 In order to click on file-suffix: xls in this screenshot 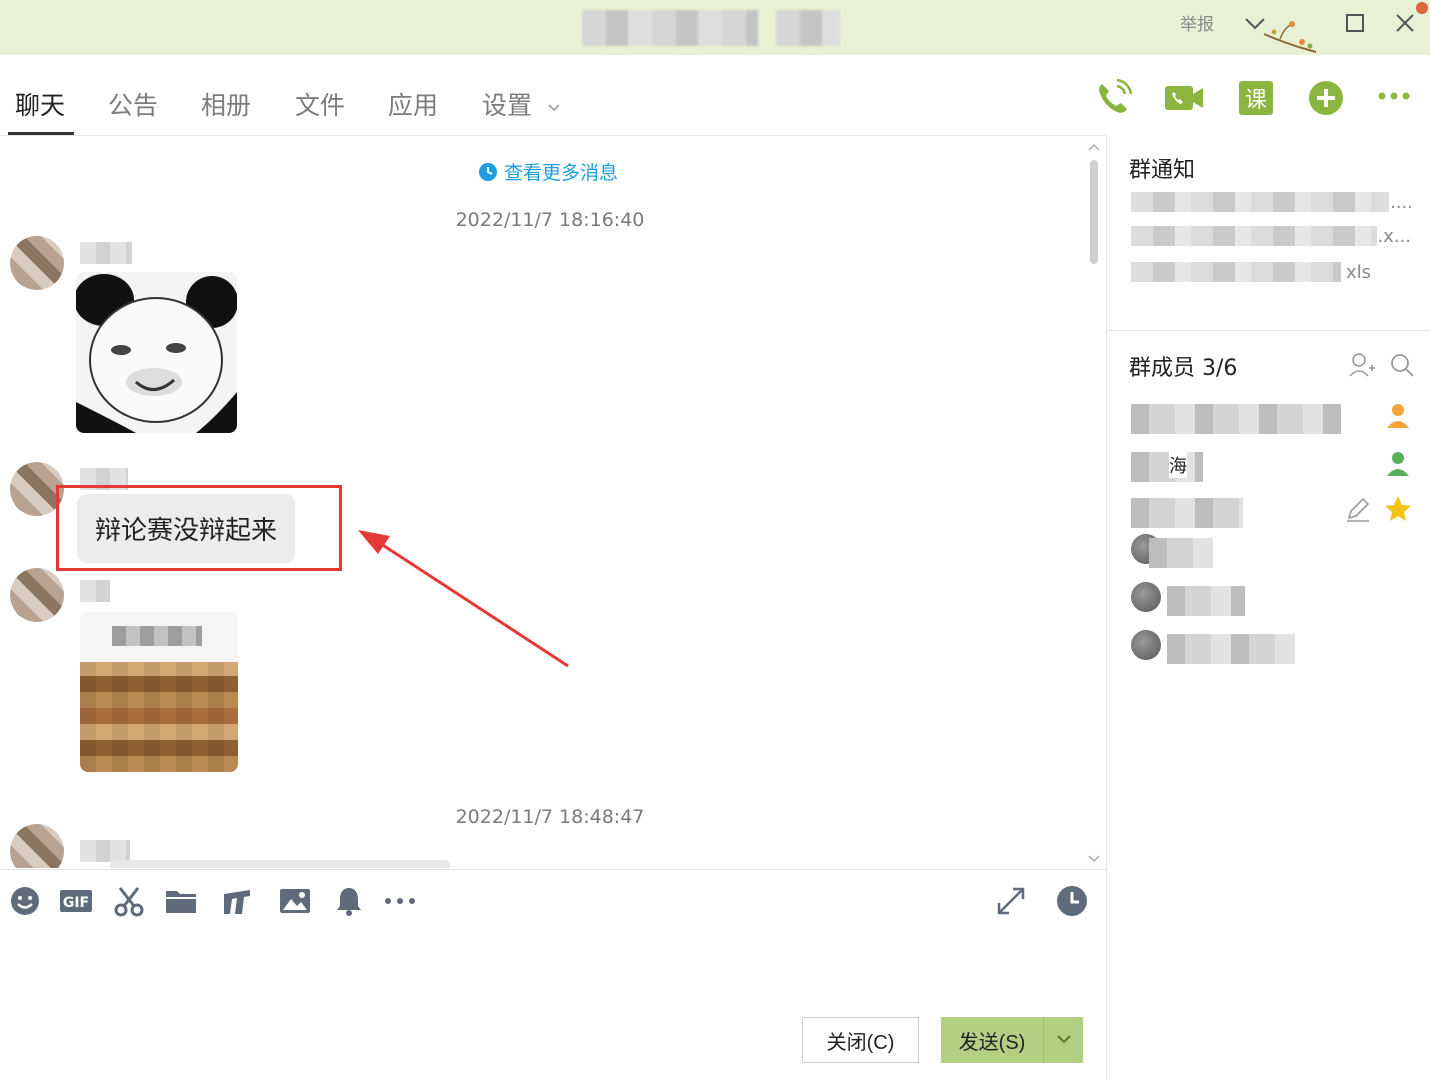, I will do `click(1358, 272)`.